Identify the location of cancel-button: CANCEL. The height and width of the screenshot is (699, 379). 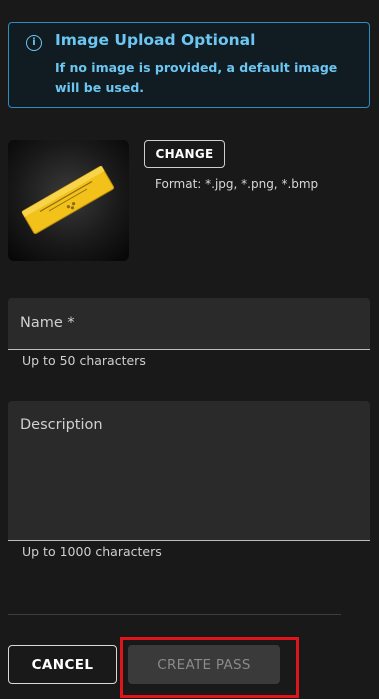
(62, 664).